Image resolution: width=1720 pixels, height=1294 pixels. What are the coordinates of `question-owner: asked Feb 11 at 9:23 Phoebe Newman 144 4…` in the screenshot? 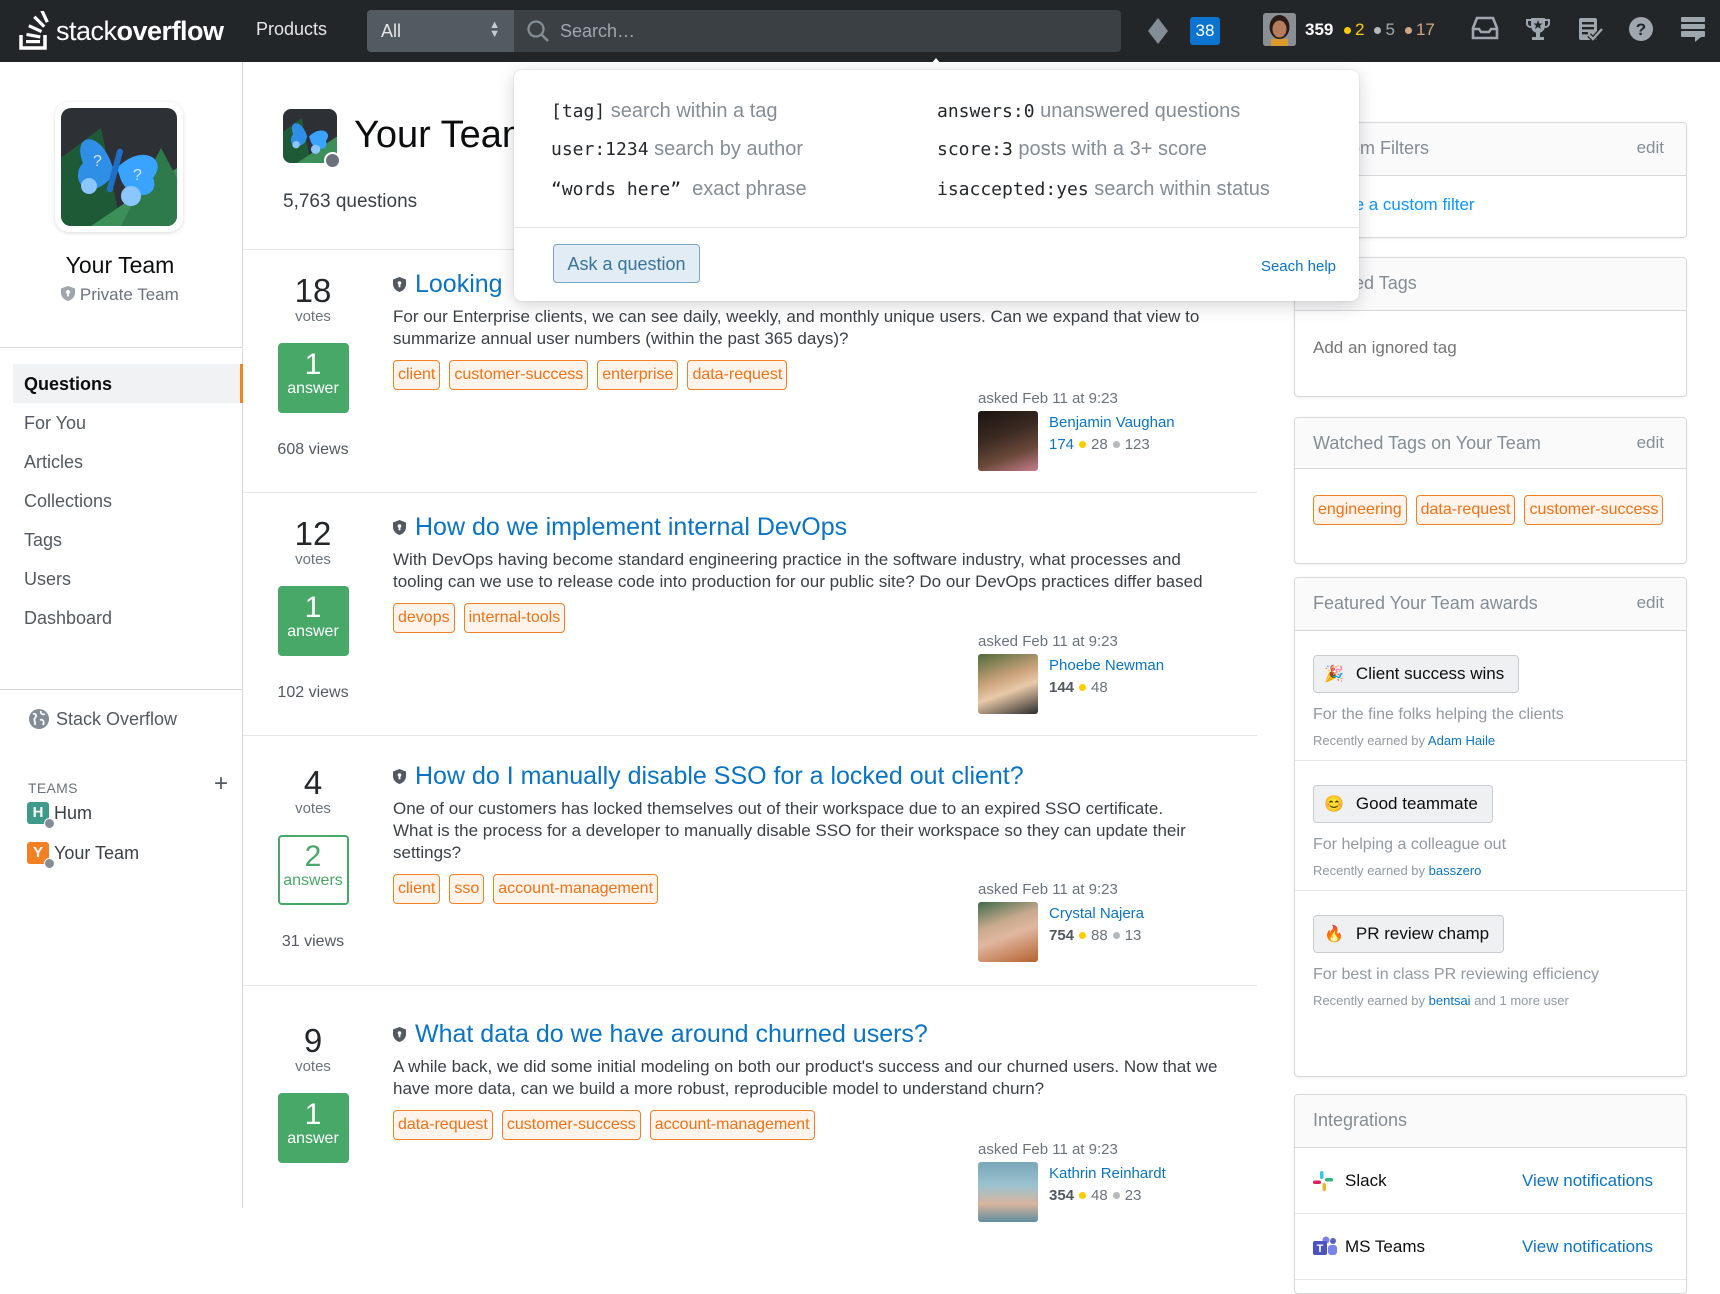 It's located at (1071, 673).